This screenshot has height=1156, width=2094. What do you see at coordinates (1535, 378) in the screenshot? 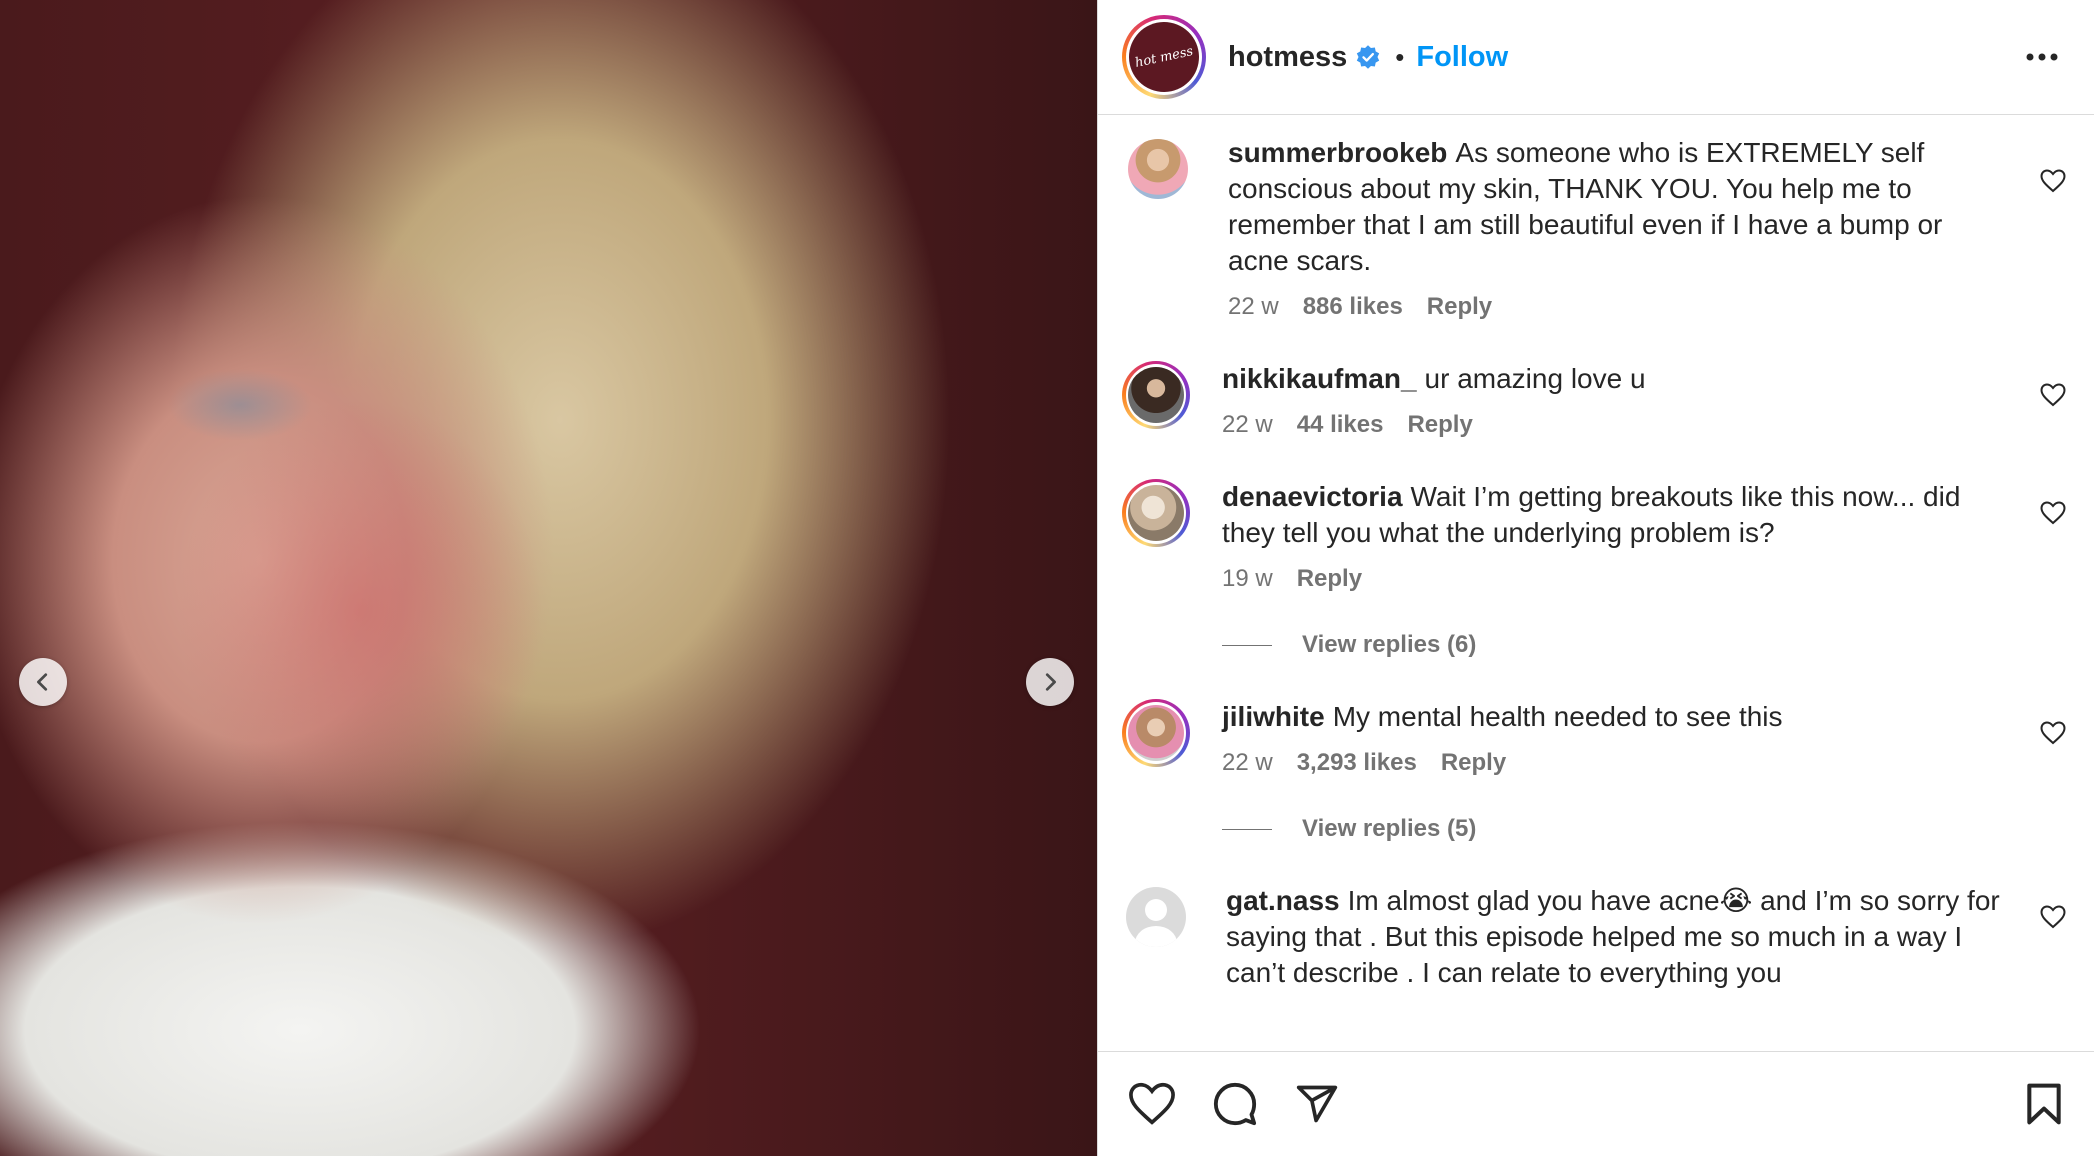
I see `comment-content: ur amazing love u` at bounding box center [1535, 378].